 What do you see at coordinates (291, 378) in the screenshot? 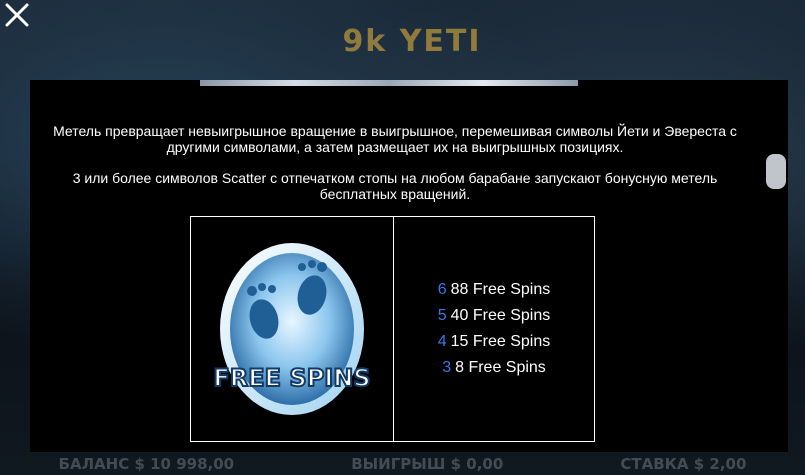
I see `free-spins-symbol-text: FREE SPINS` at bounding box center [291, 378].